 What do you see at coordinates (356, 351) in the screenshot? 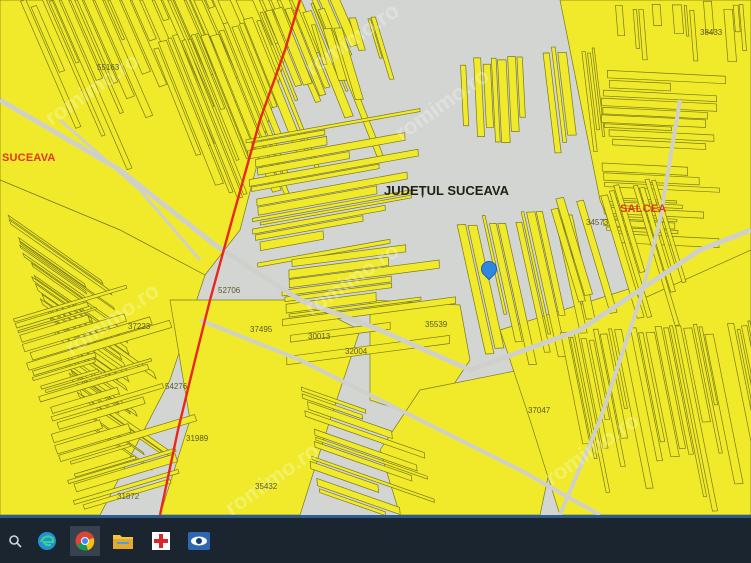
I see `parcel-number: 32004` at bounding box center [356, 351].